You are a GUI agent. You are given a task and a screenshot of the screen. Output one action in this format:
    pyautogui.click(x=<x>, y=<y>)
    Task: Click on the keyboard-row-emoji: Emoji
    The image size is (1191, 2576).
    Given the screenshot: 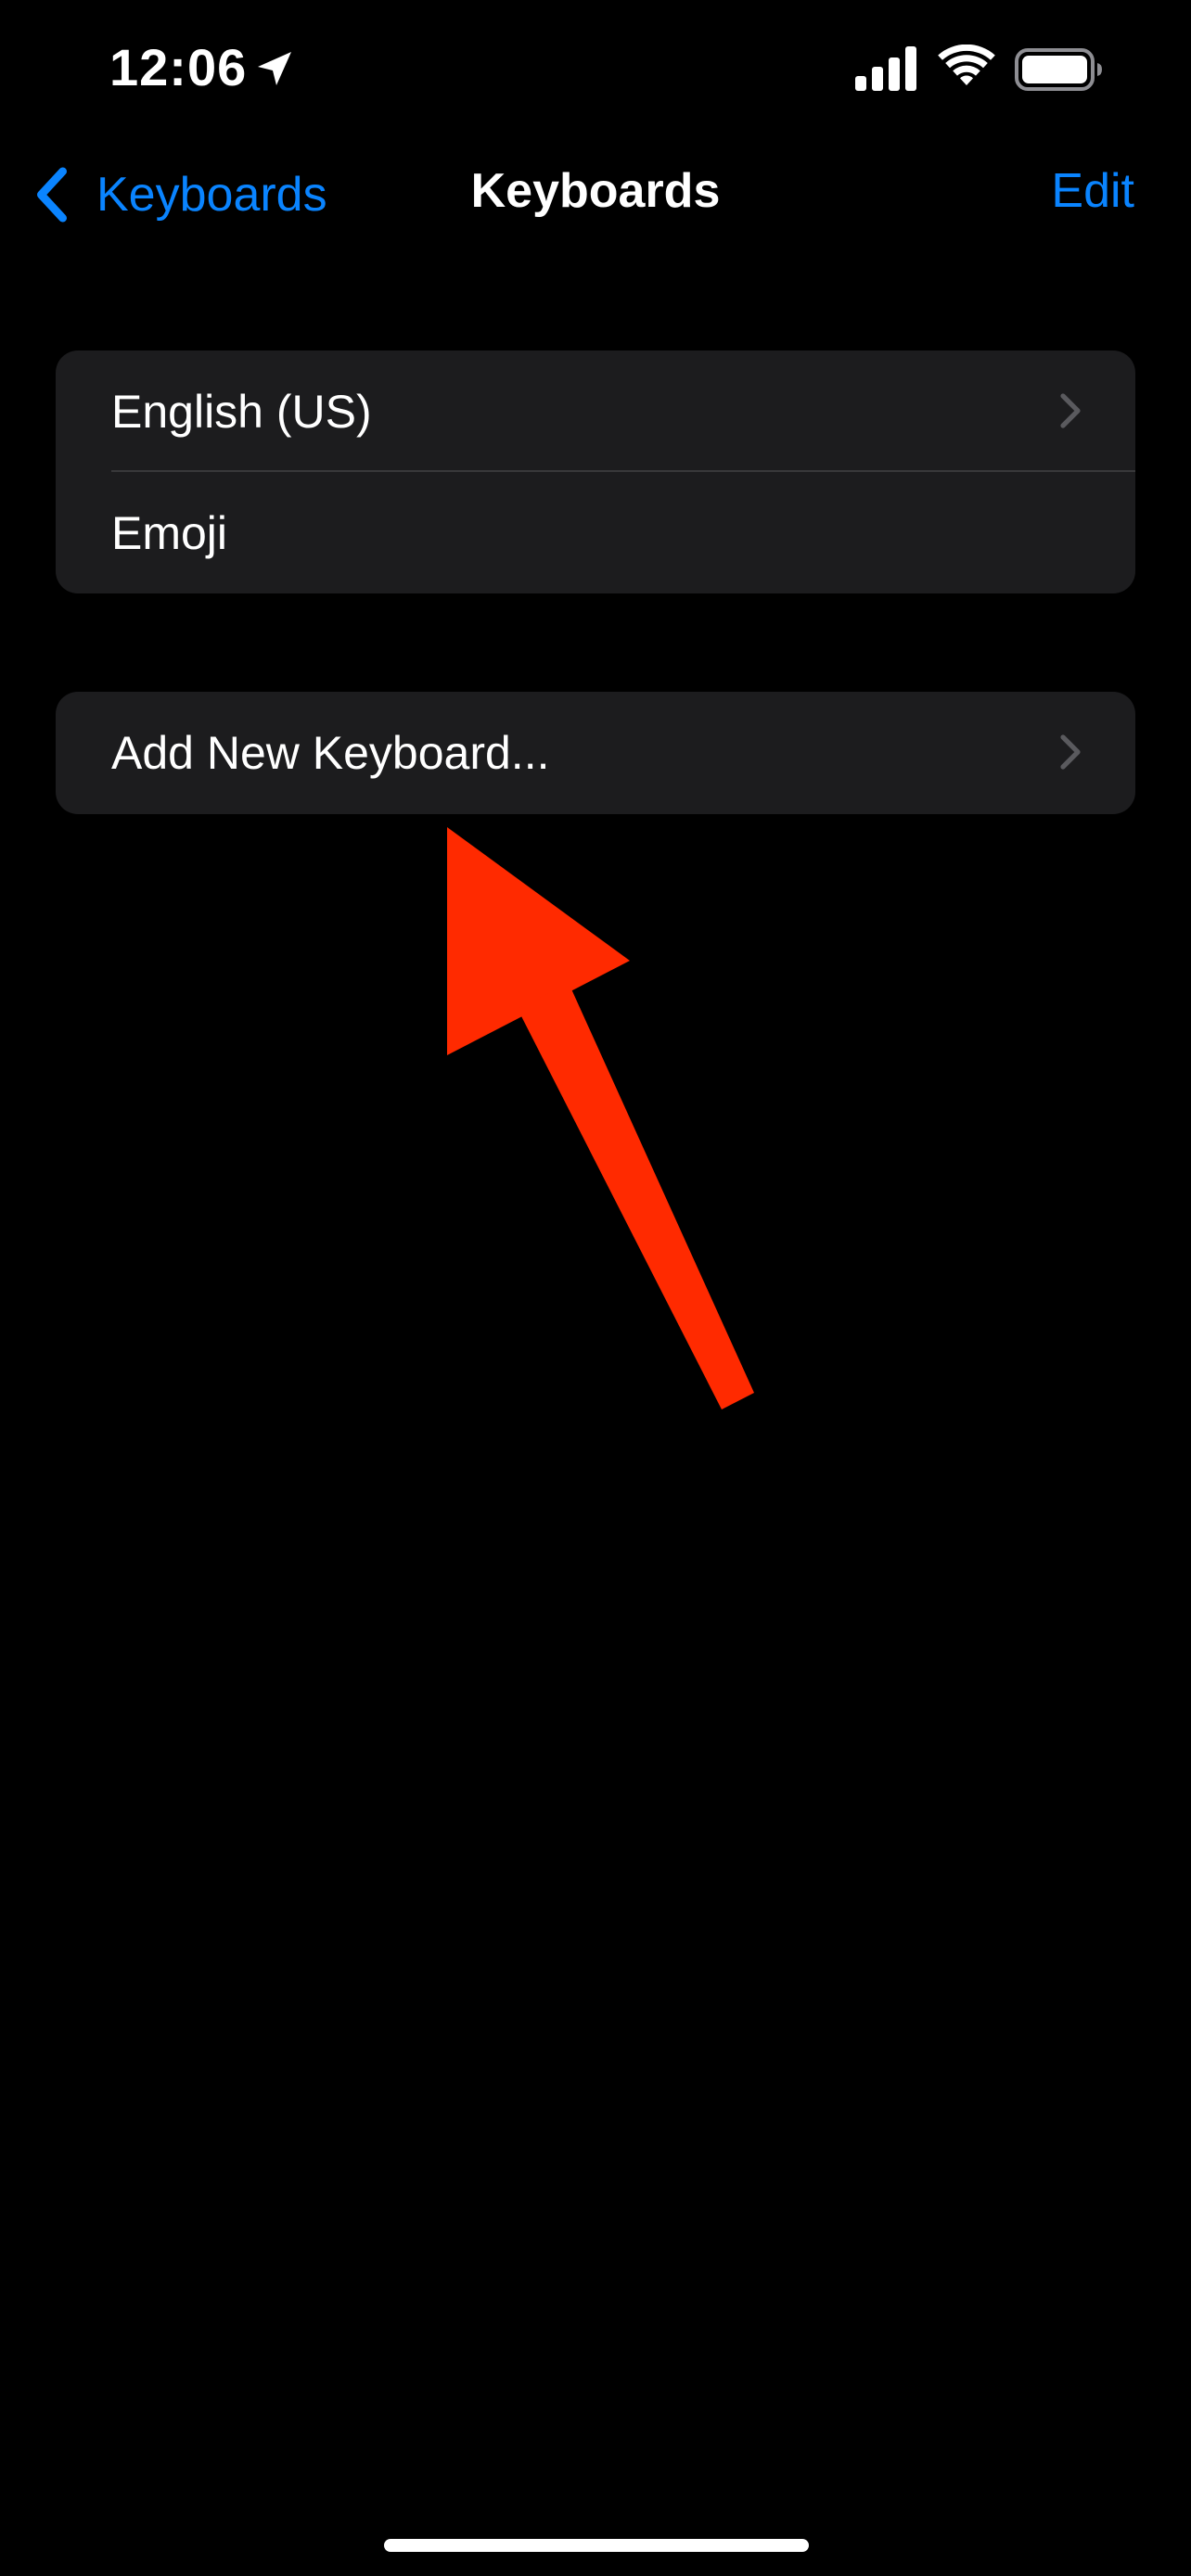 What is the action you would take?
    pyautogui.click(x=595, y=532)
    